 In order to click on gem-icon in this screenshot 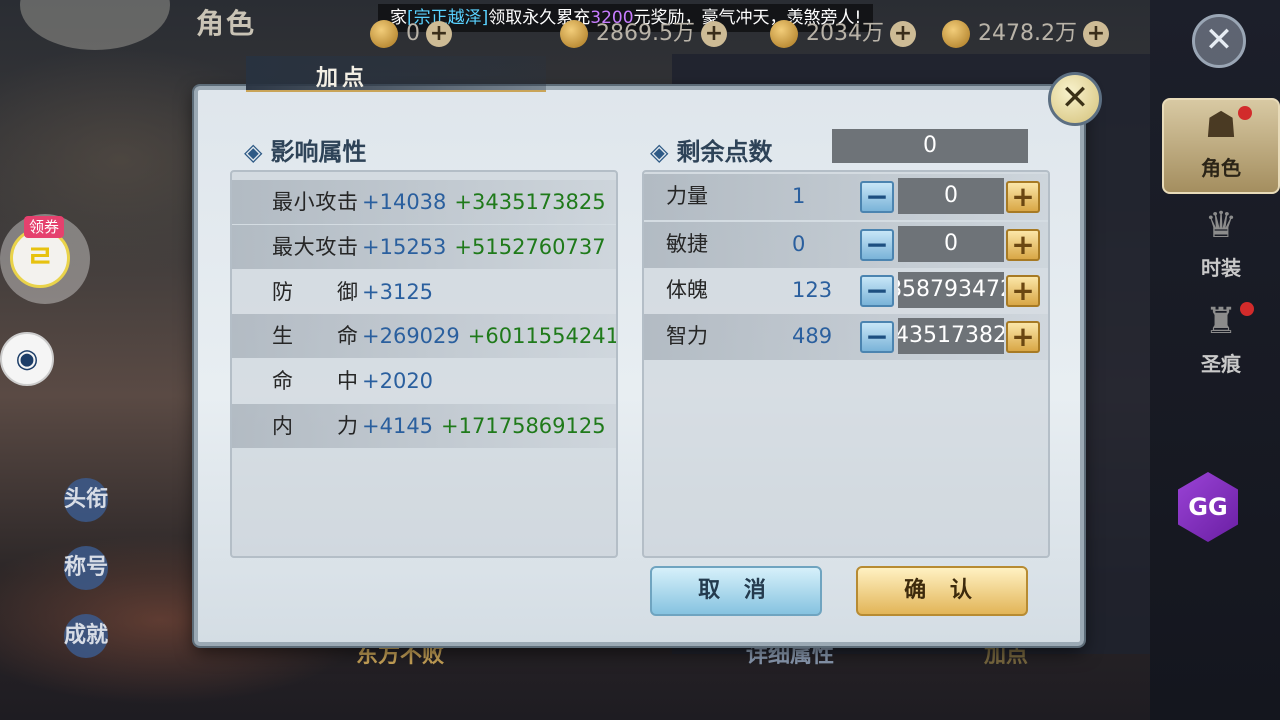, I will do `click(384, 34)`.